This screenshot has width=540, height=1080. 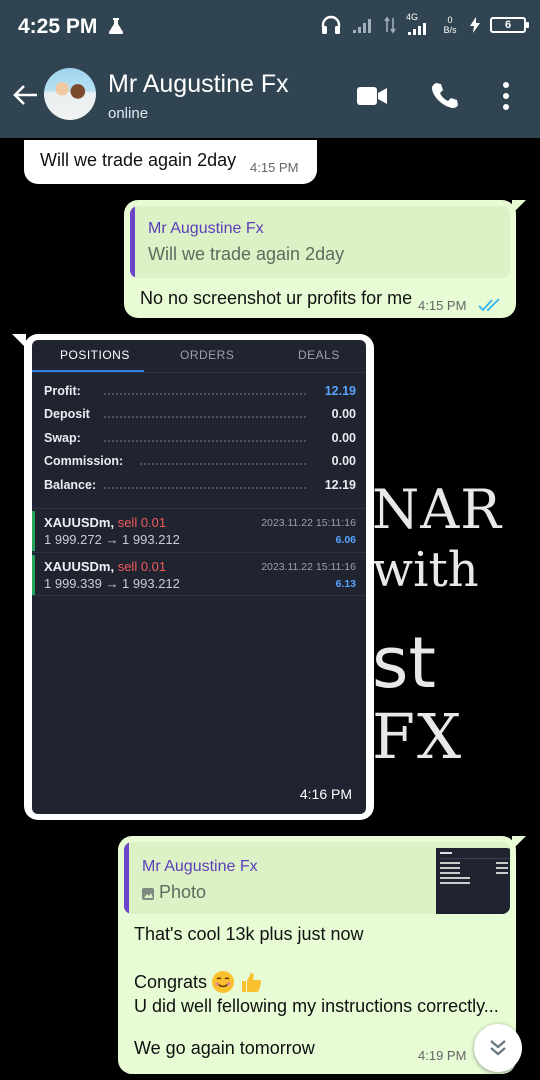 I want to click on message-time: 4:16 PM, so click(x=325, y=794).